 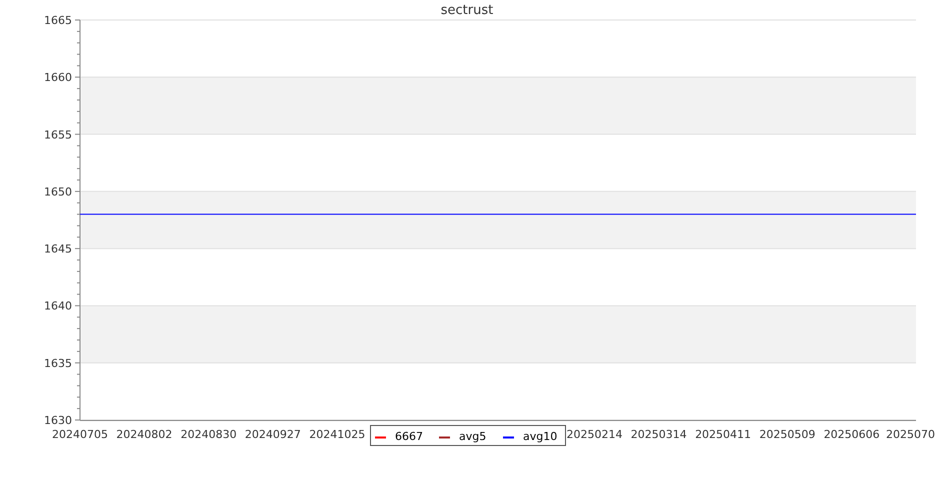 I want to click on y-tick-label: 1645, so click(x=58, y=249).